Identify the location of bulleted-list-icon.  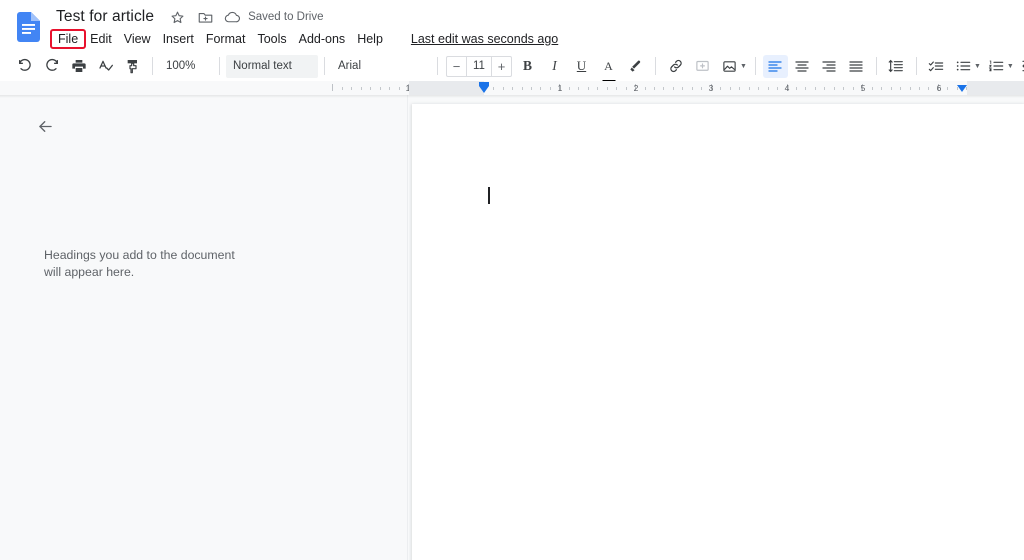
(963, 66).